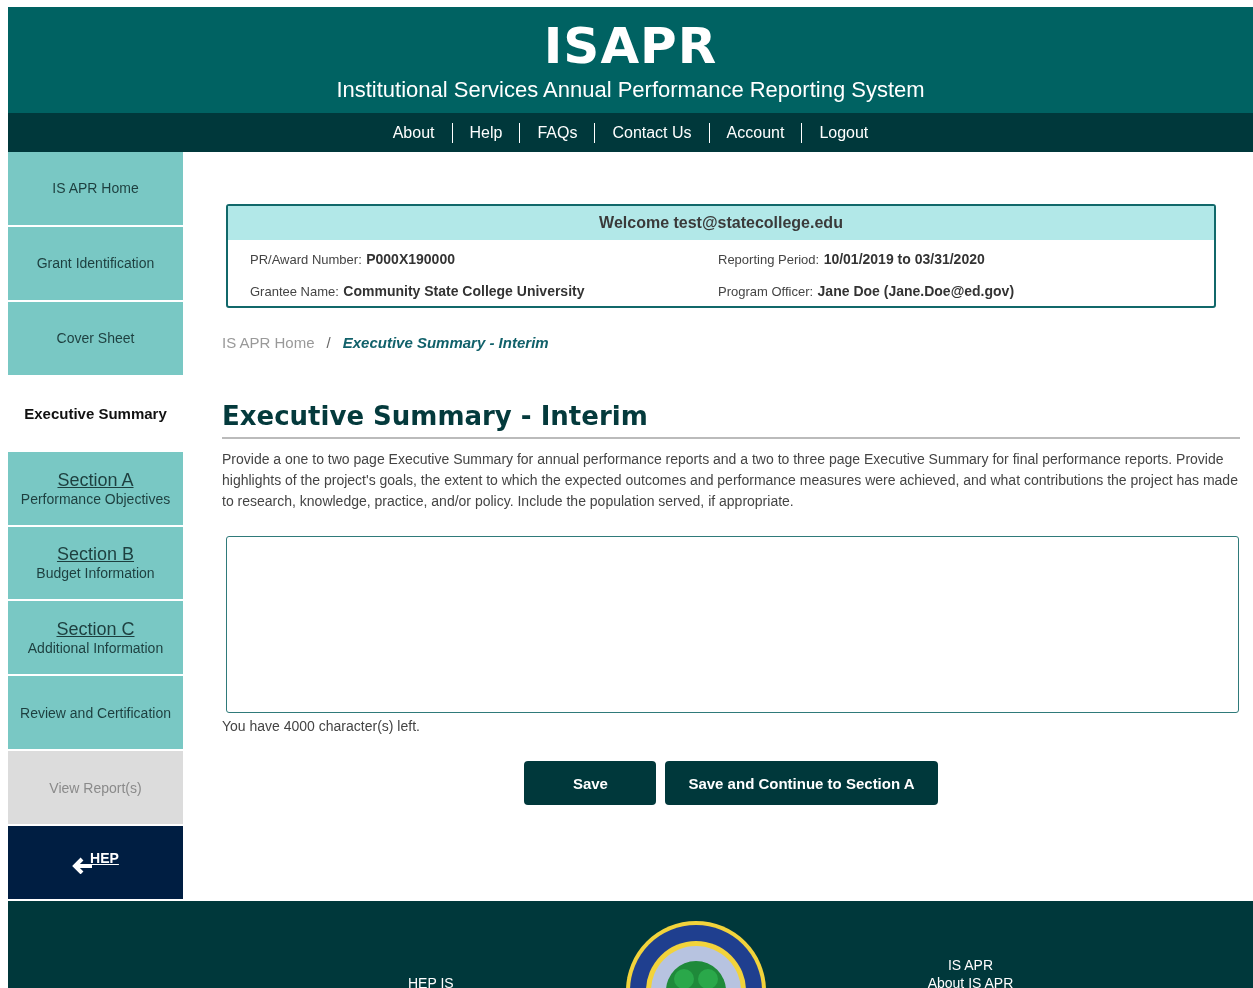  I want to click on page-title: Executive Summary - Interim, so click(731, 420).